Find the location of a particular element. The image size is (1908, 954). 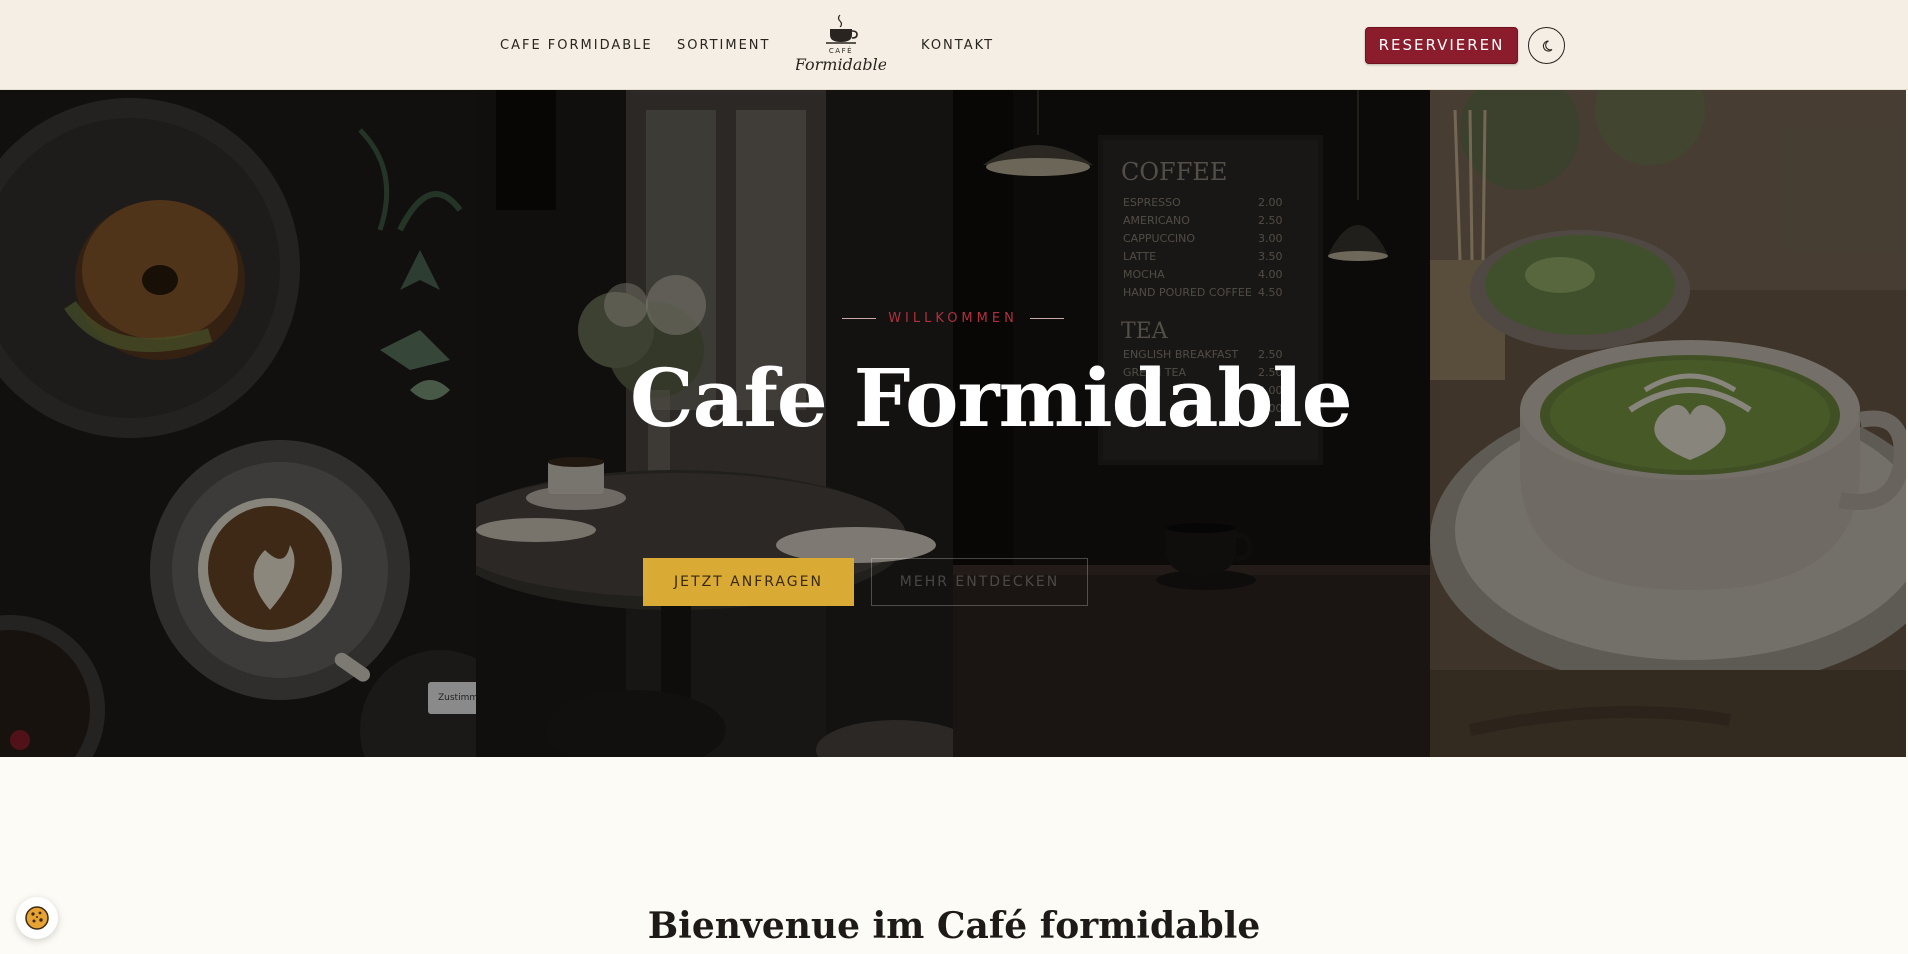

menu-board-price: 4.00 is located at coordinates (1270, 274).